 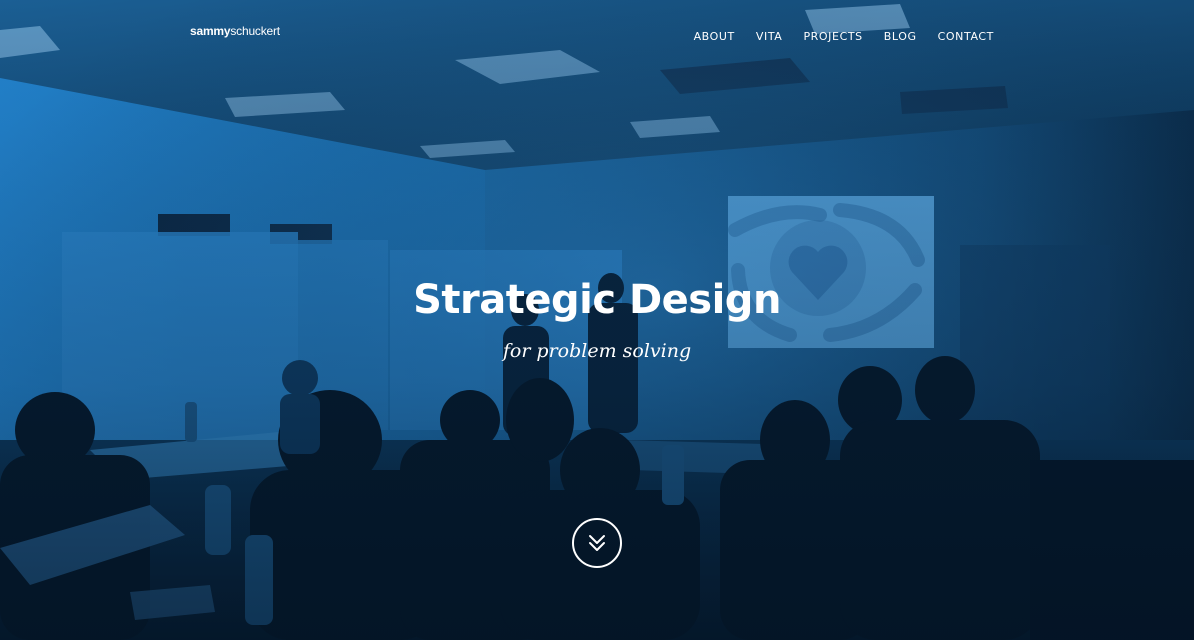 What do you see at coordinates (255, 31) in the screenshot?
I see `logo-last-name: schuckert` at bounding box center [255, 31].